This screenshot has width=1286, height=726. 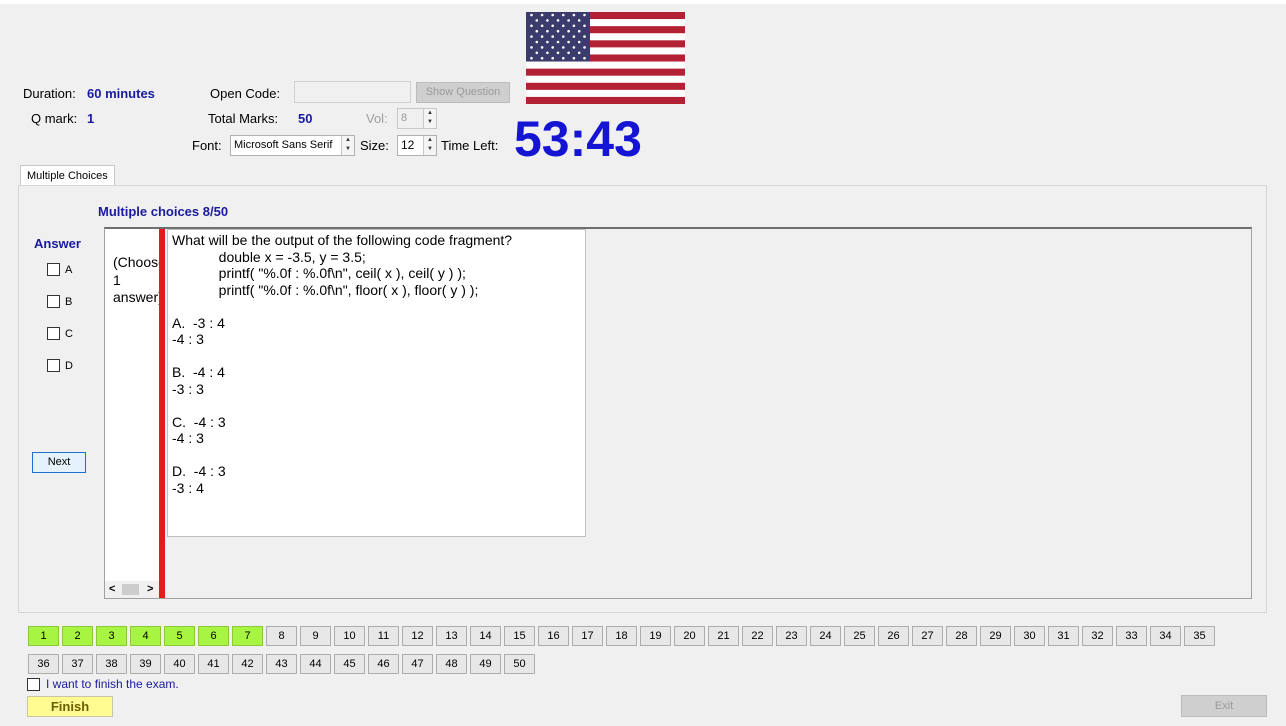 I want to click on qmark-label: Q mark:, so click(x=54, y=118).